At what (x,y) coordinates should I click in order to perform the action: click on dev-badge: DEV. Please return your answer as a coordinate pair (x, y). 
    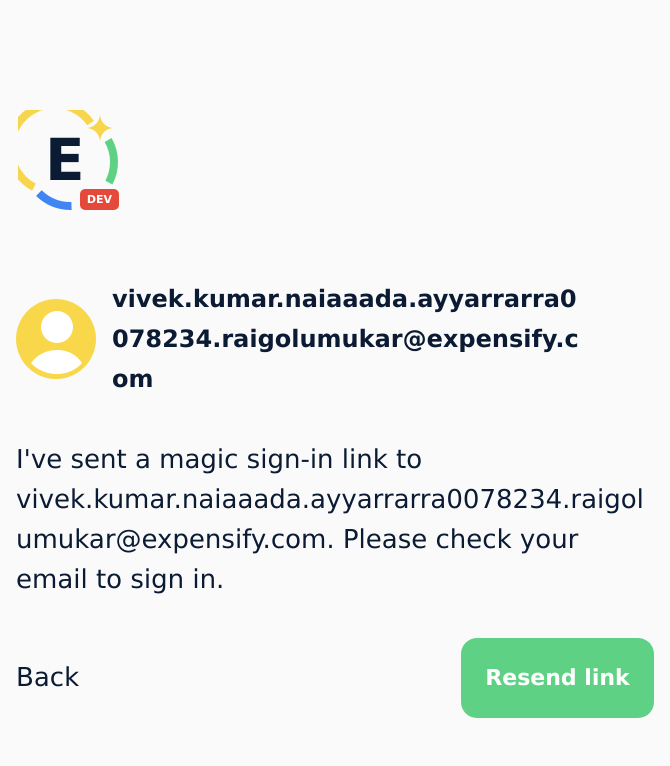
    Looking at the image, I should click on (99, 199).